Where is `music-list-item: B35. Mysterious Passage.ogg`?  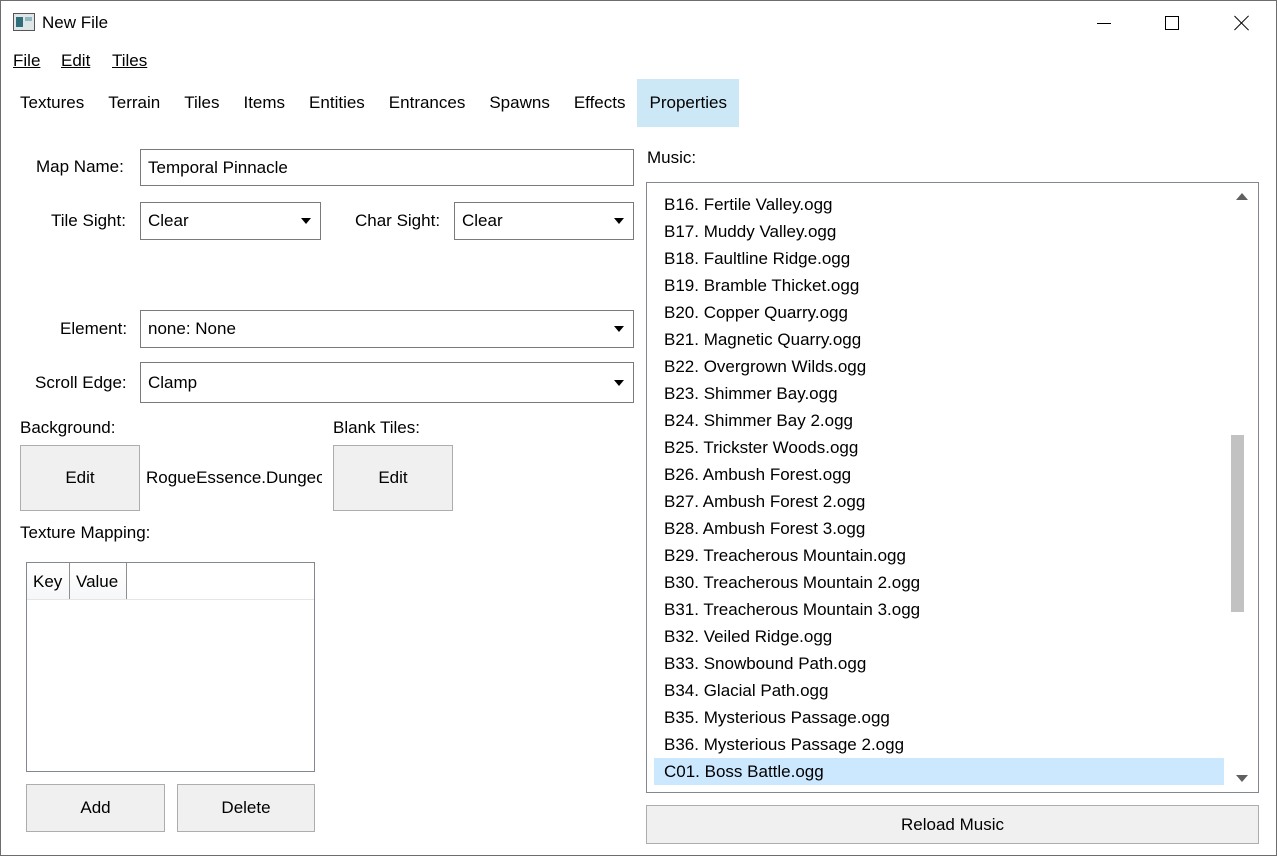
music-list-item: B35. Mysterious Passage.ogg is located at coordinates (939, 717).